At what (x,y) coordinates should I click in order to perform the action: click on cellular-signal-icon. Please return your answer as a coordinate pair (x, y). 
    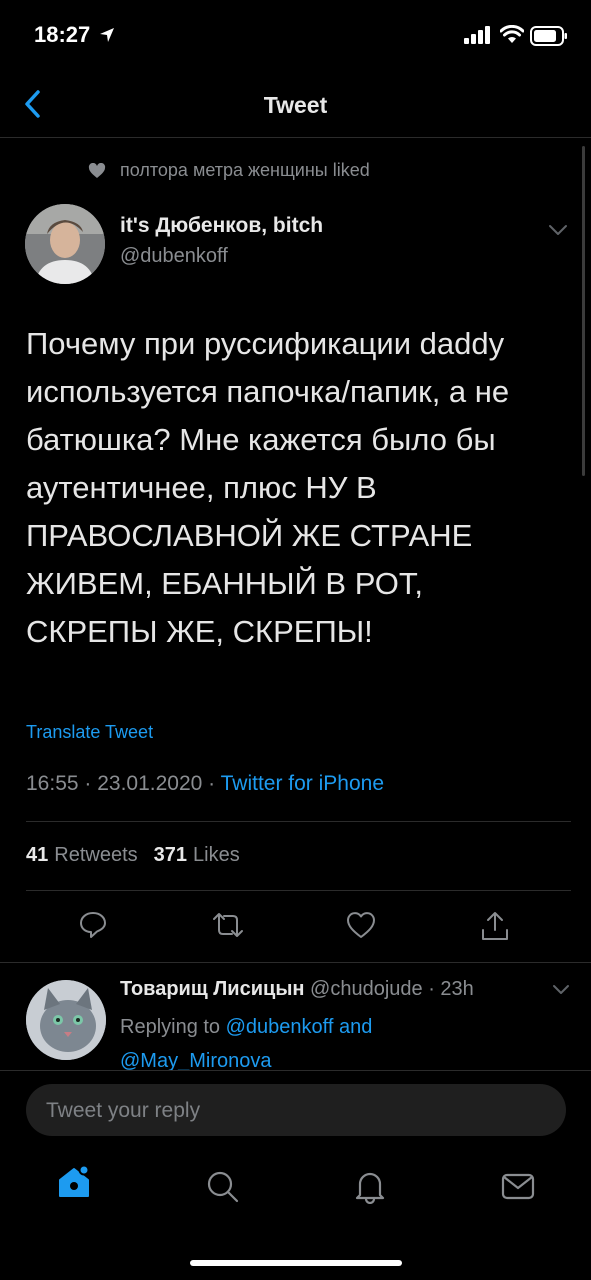
    Looking at the image, I should click on (477, 35).